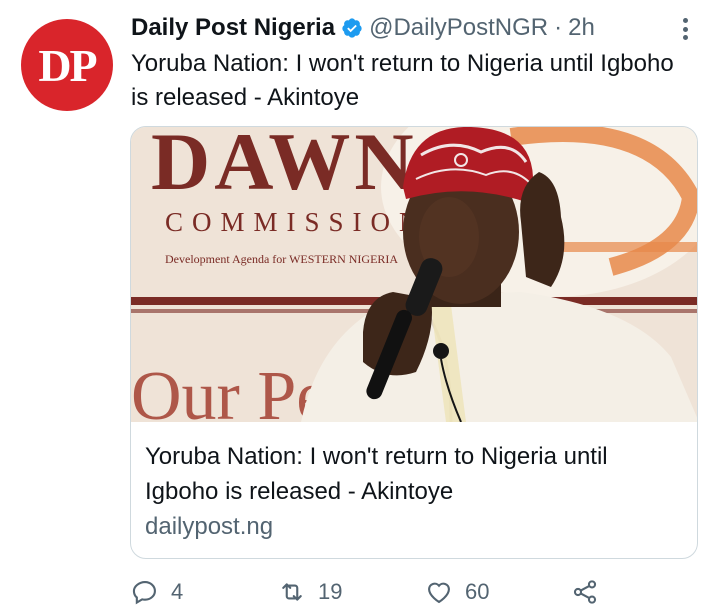  What do you see at coordinates (296, 222) in the screenshot?
I see `banner-subtitle: COMMISSION` at bounding box center [296, 222].